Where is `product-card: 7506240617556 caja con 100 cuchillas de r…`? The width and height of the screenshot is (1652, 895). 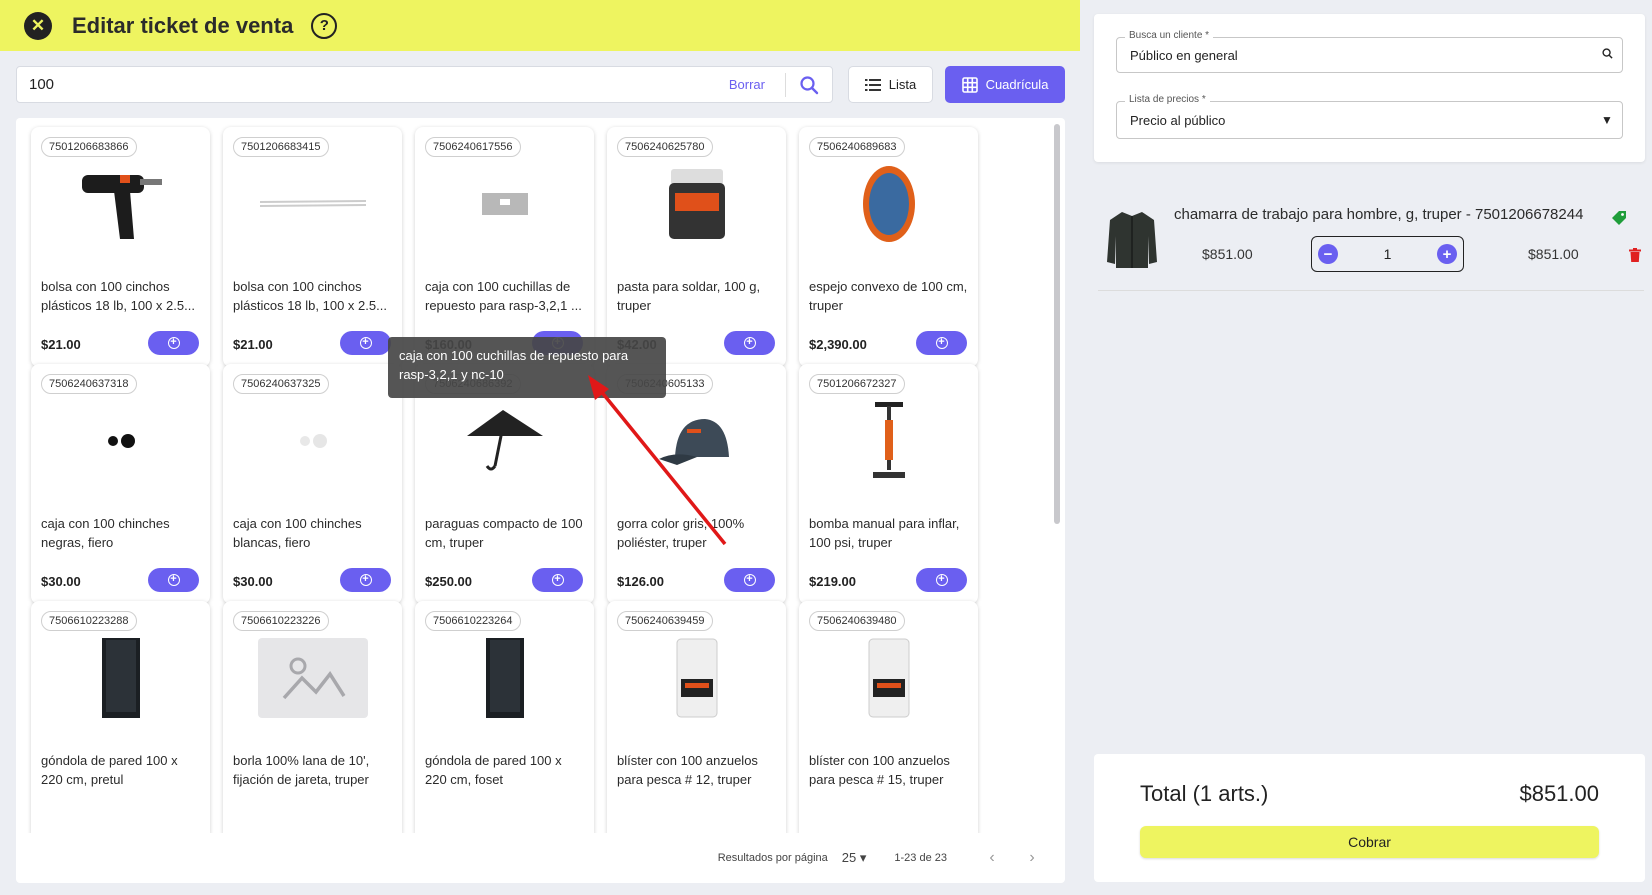
product-card: 7506240617556 caja con 100 cuchillas de r… is located at coordinates (504, 247).